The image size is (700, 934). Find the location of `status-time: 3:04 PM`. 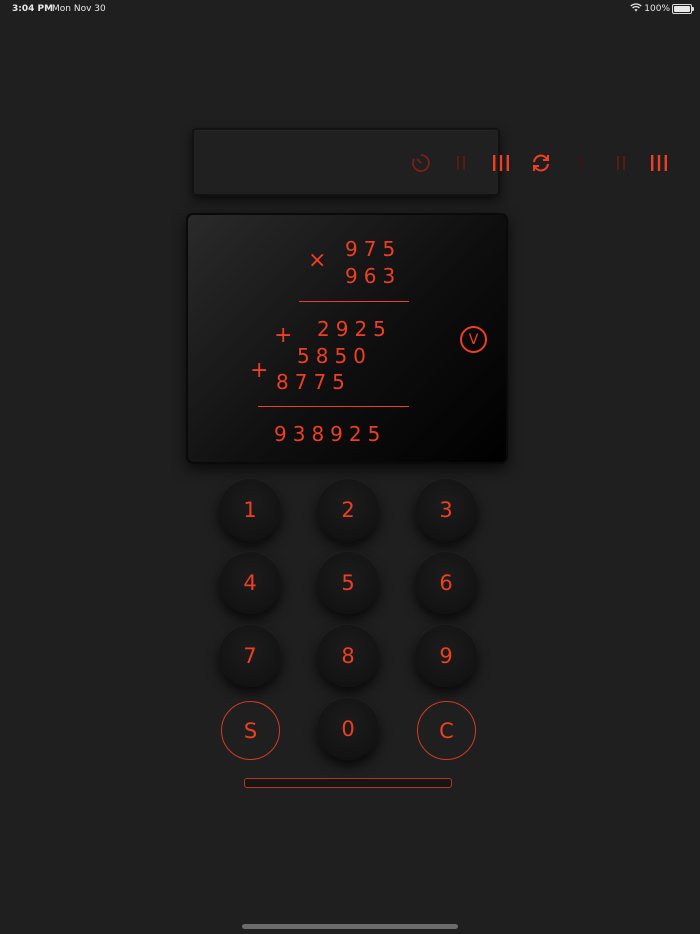

status-time: 3:04 PM is located at coordinates (33, 9).